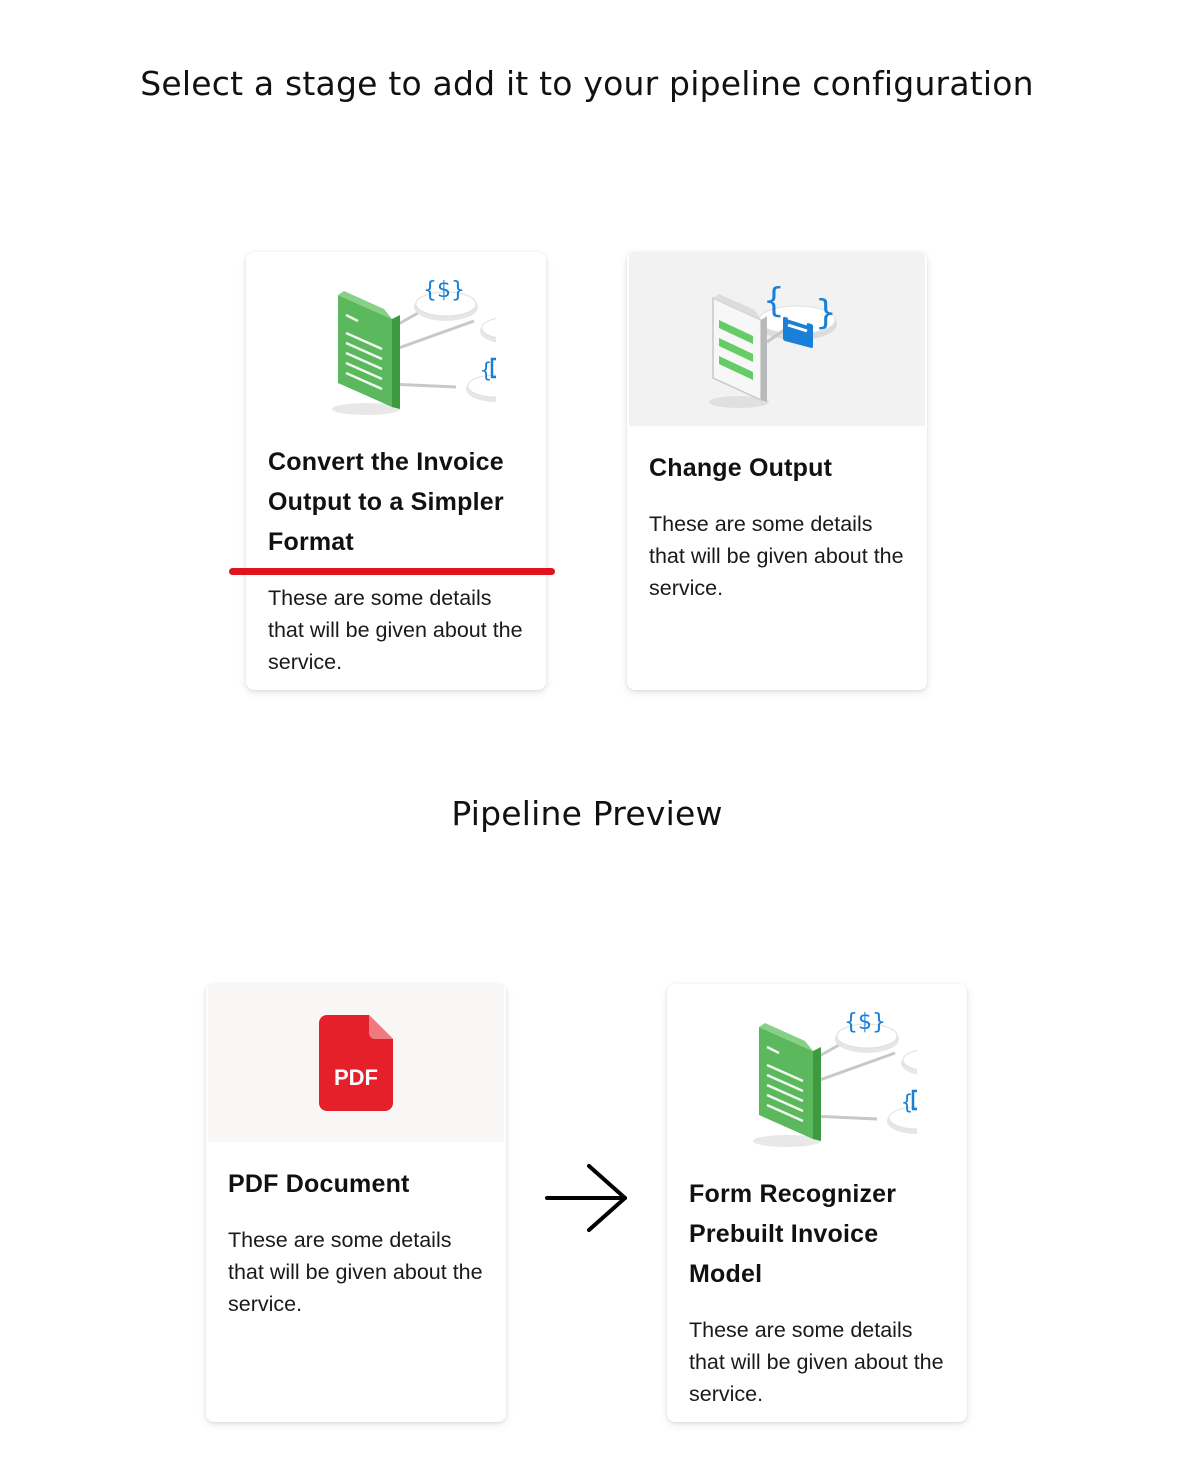  What do you see at coordinates (741, 468) in the screenshot?
I see `card-title: Change Output` at bounding box center [741, 468].